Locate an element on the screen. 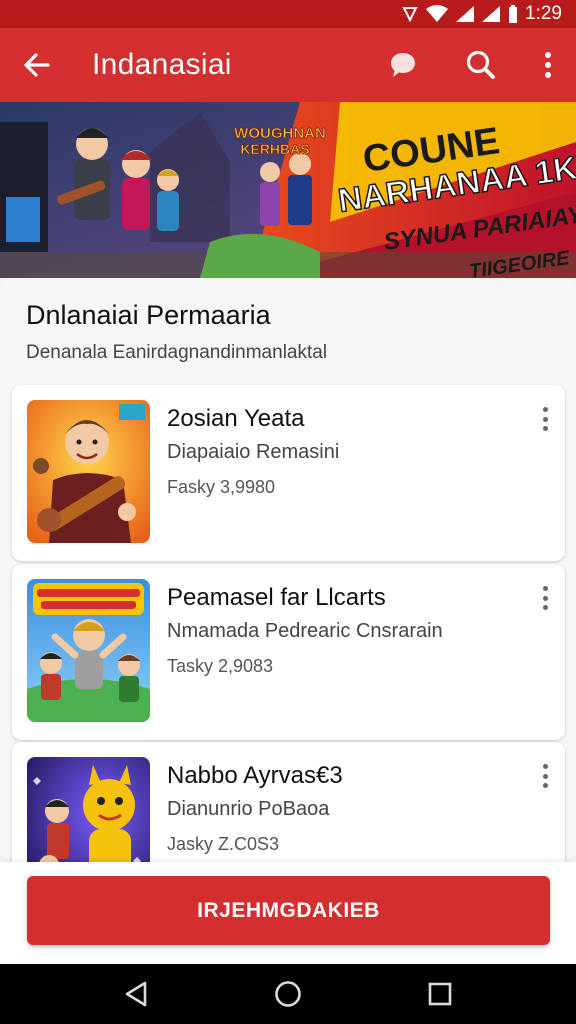 The width and height of the screenshot is (576, 1024). app-name: Nabbo Ayrvas€3 is located at coordinates (255, 775).